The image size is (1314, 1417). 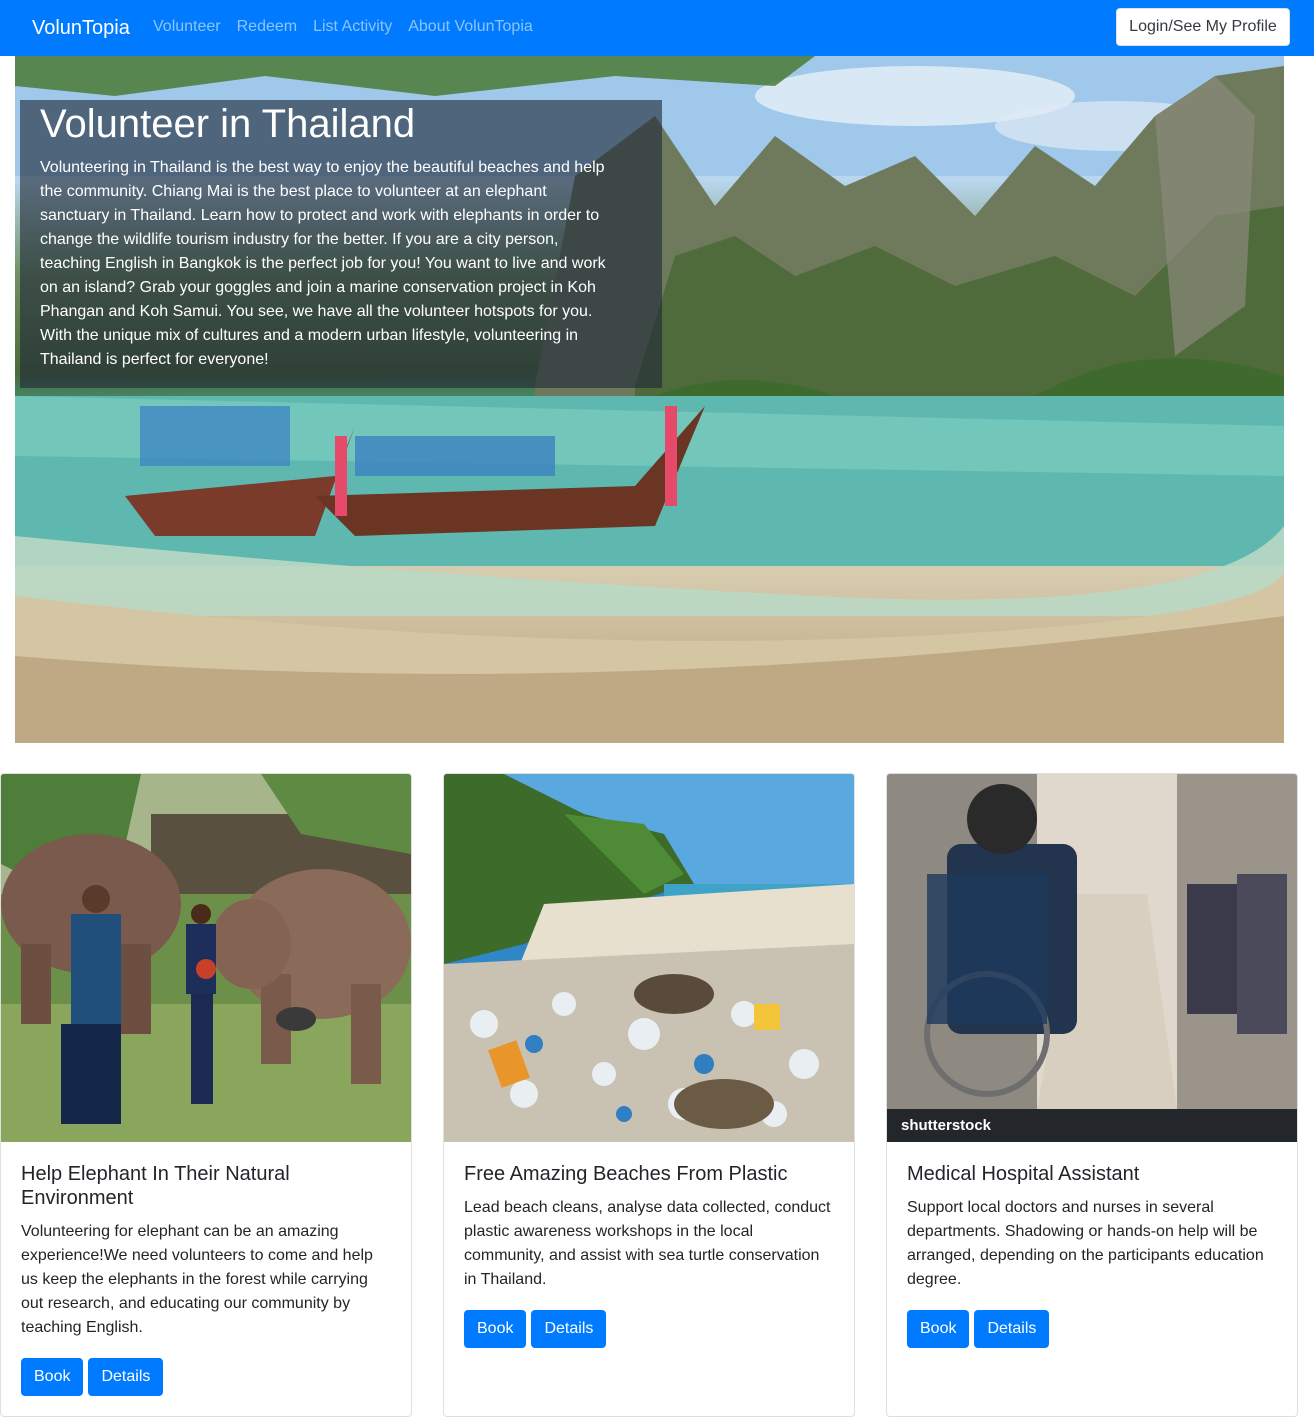 What do you see at coordinates (649, 958) in the screenshot?
I see `beach-plastic-card-image` at bounding box center [649, 958].